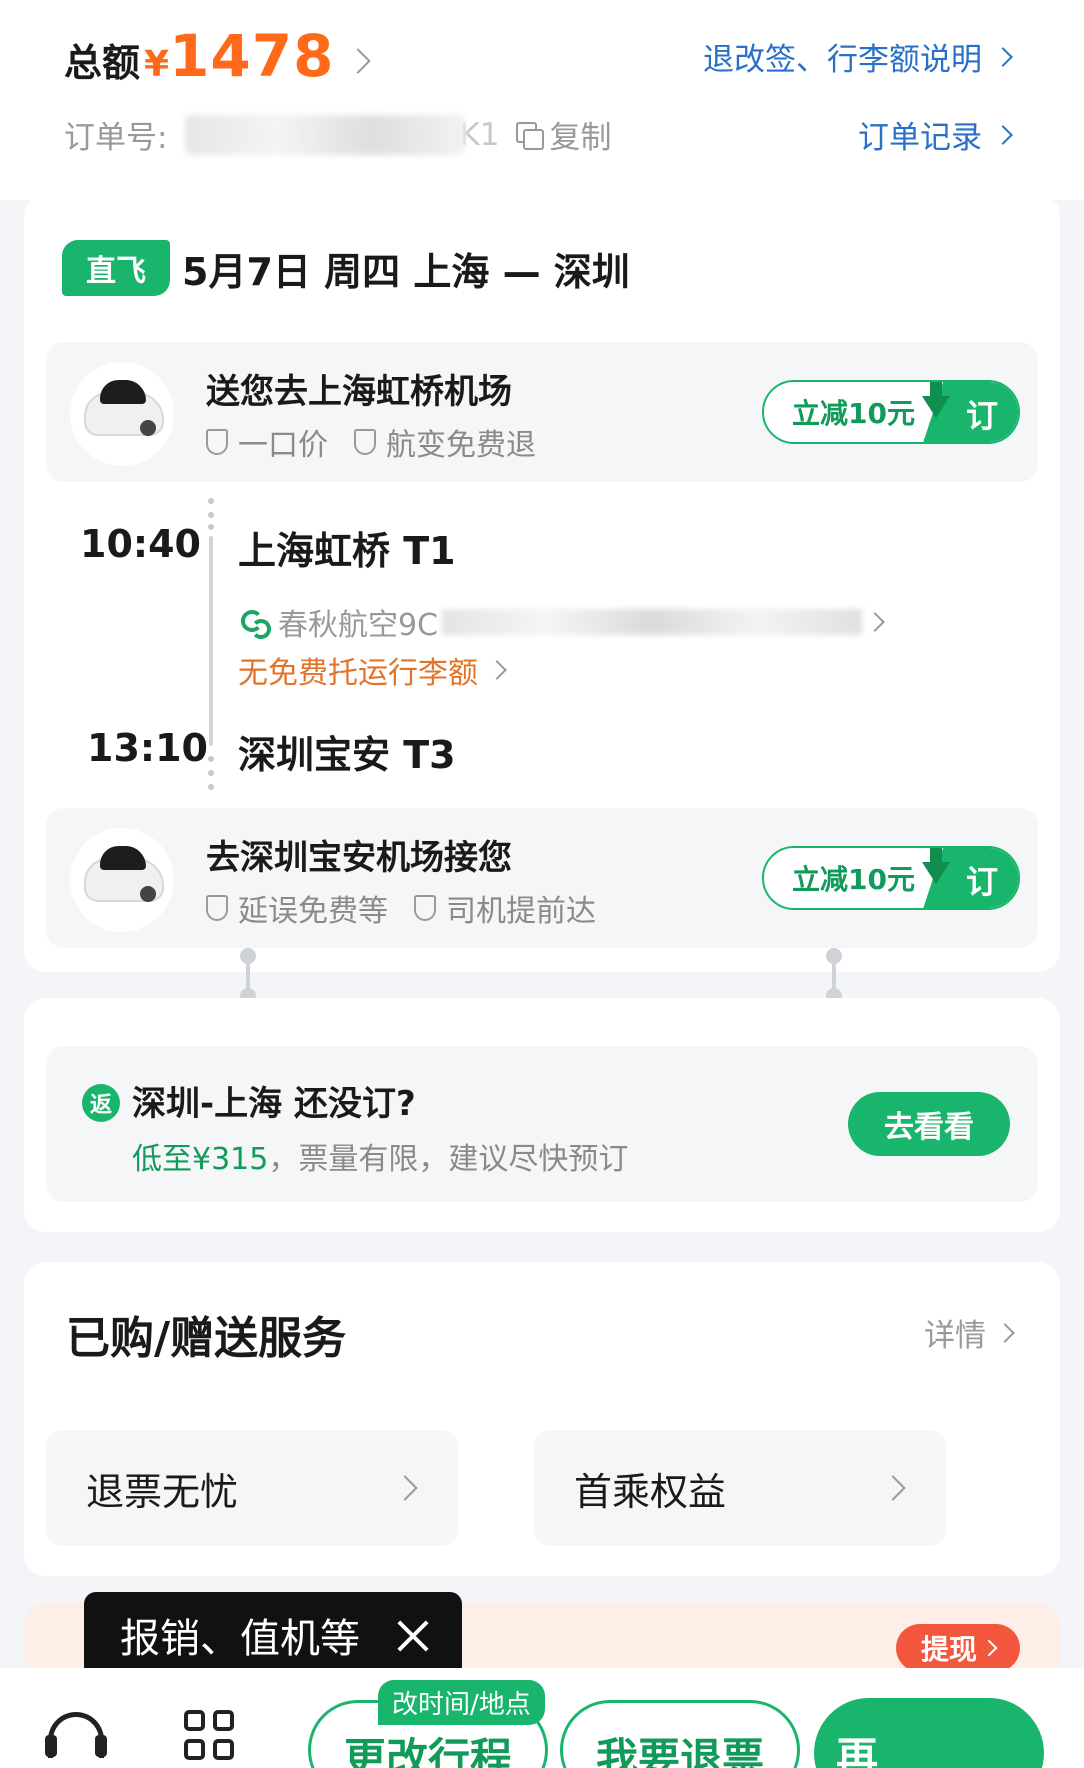  I want to click on copy-icon, so click(529, 135).